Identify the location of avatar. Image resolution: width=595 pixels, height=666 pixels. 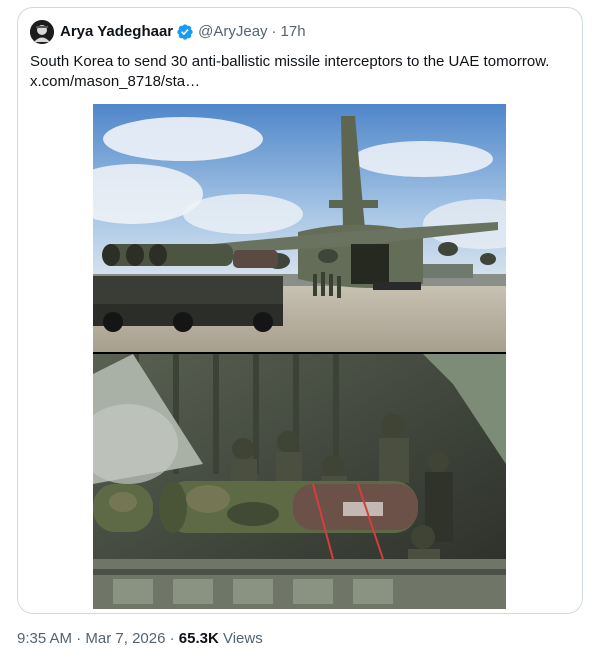
(42, 32).